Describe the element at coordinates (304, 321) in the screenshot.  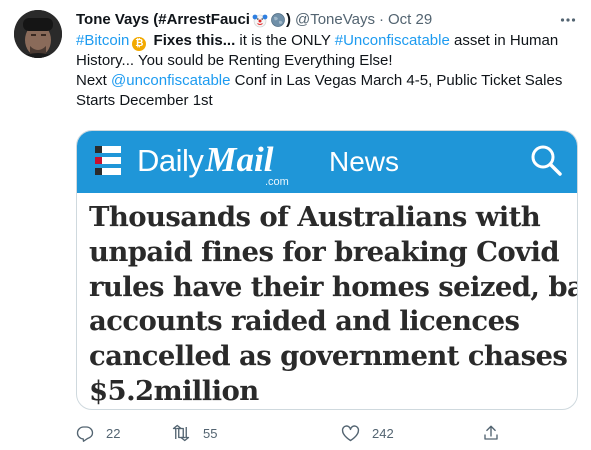
I see `headline-line: accounts raided and licences` at that location.